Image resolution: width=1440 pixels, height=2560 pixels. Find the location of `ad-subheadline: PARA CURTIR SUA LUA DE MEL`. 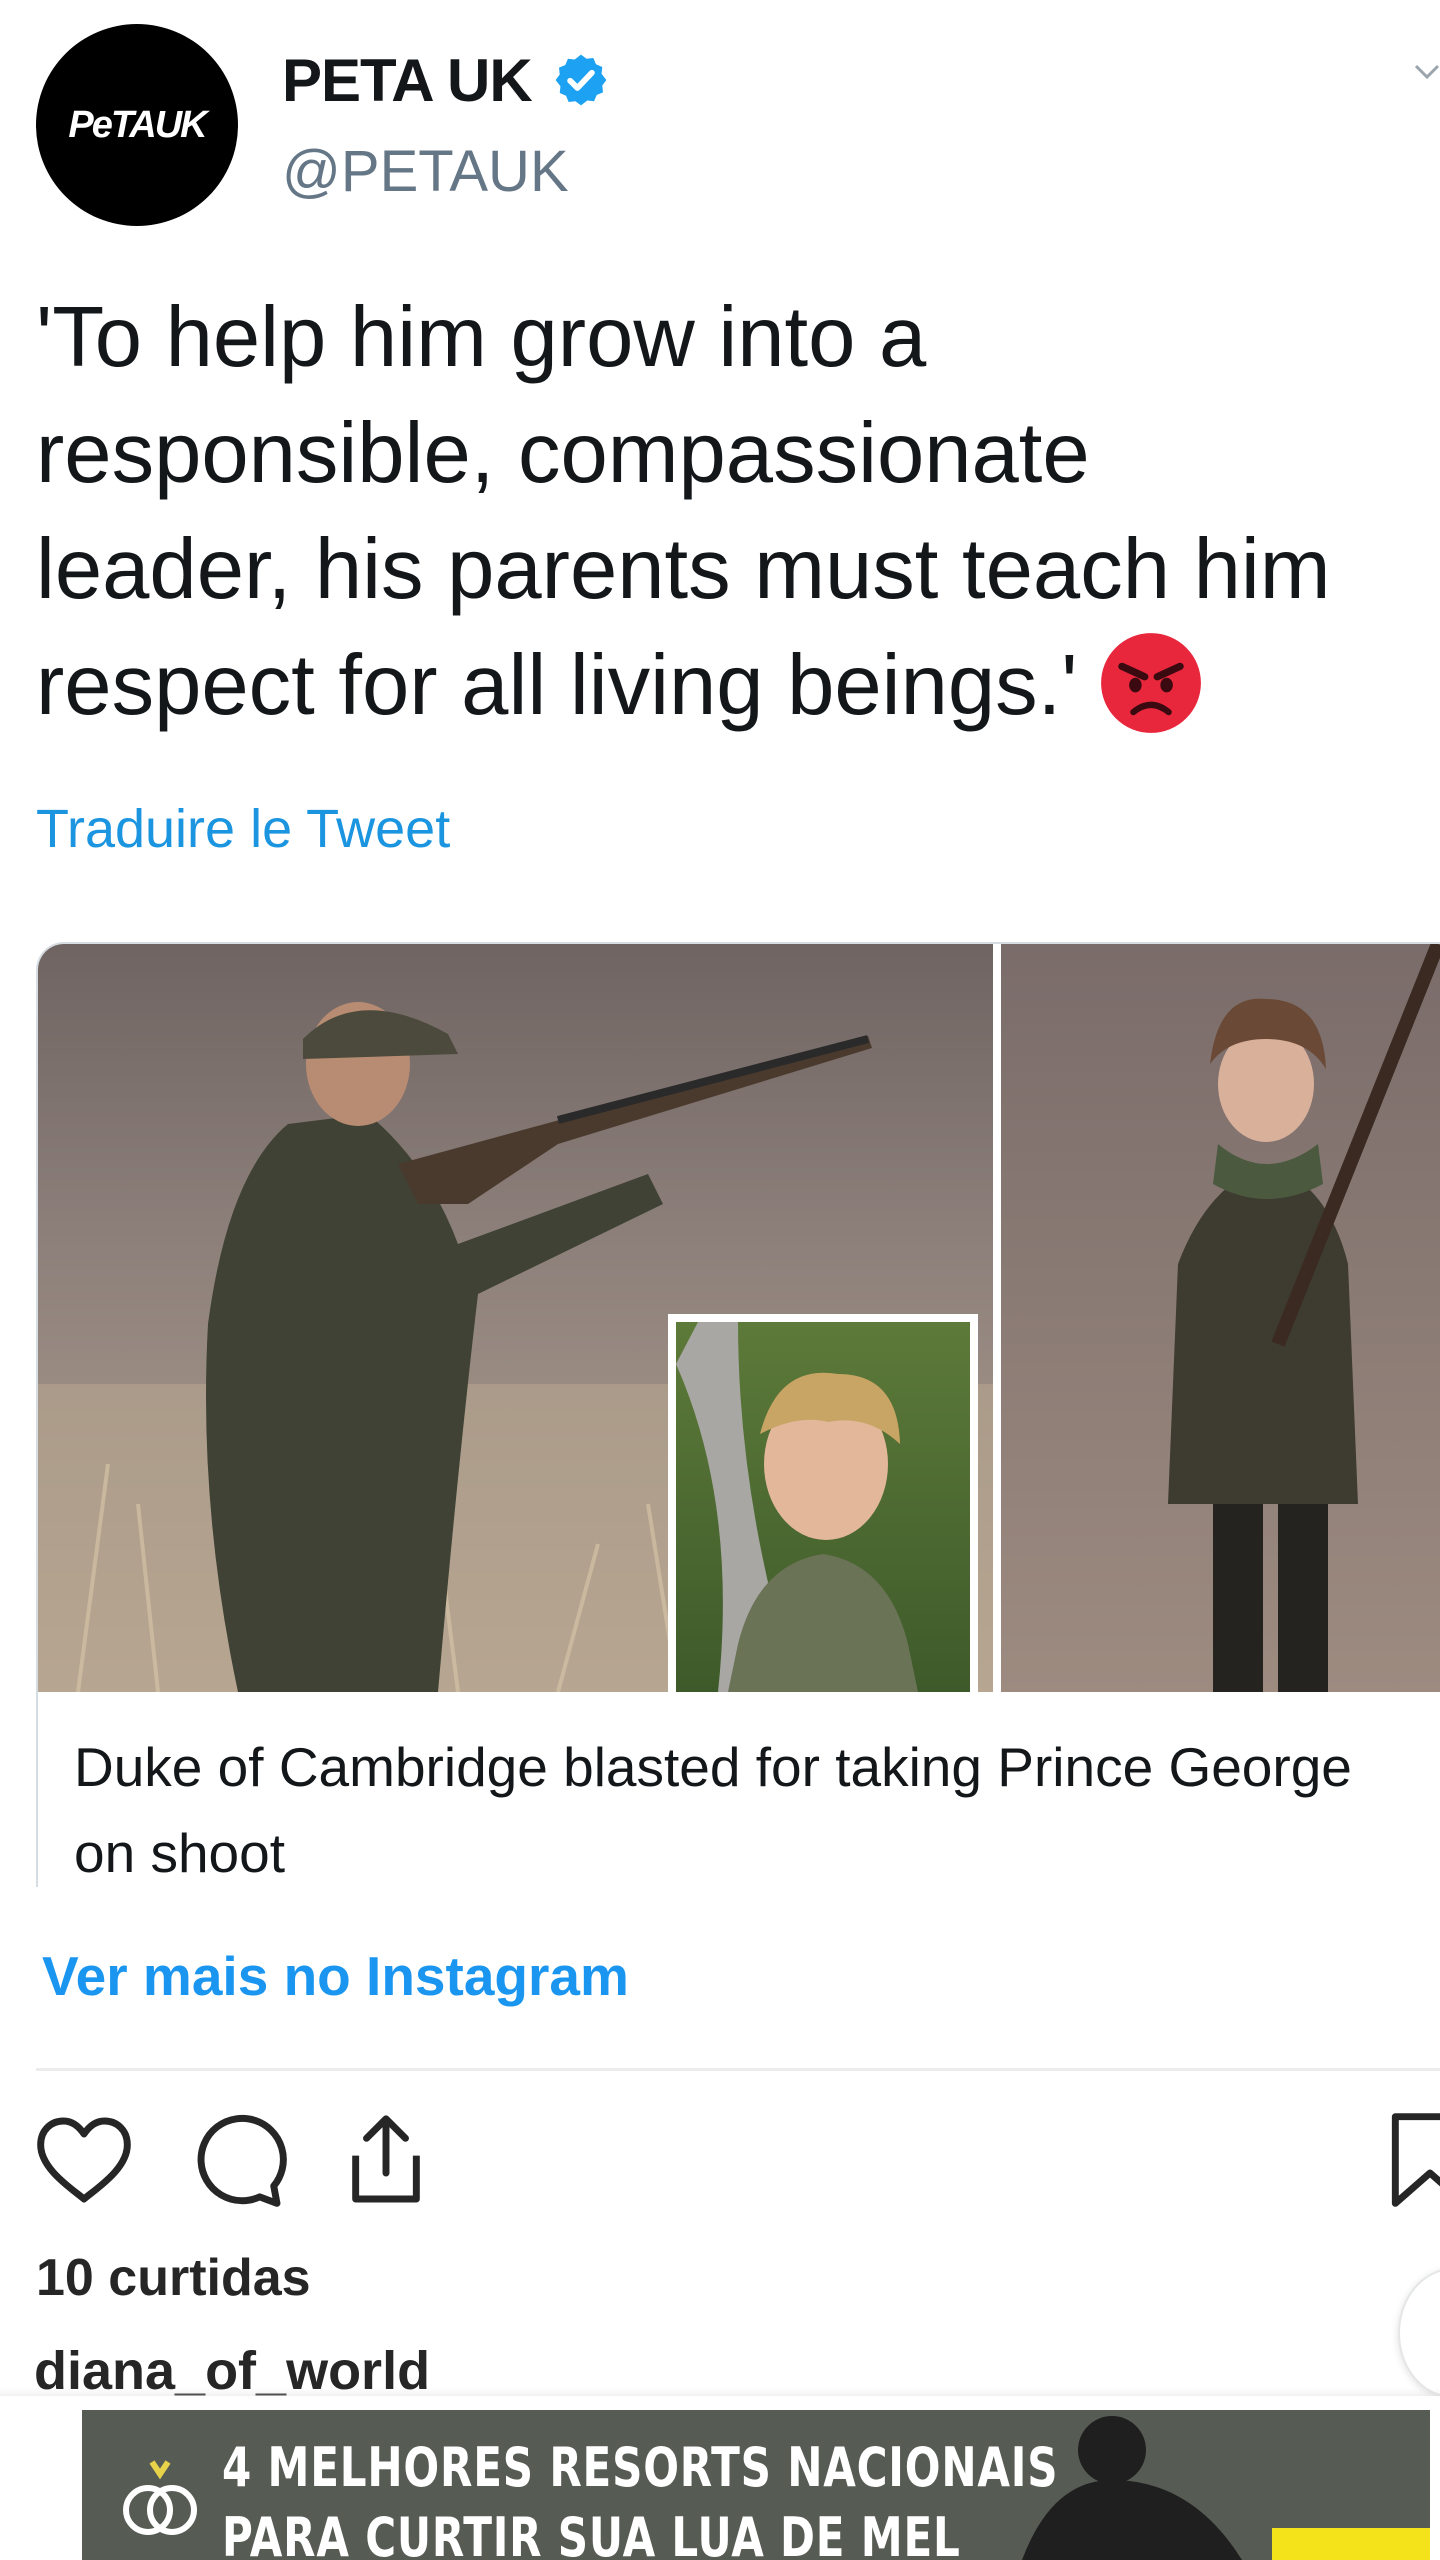

ad-subheadline: PARA CURTIR SUA LUA DE MEL is located at coordinates (591, 2533).